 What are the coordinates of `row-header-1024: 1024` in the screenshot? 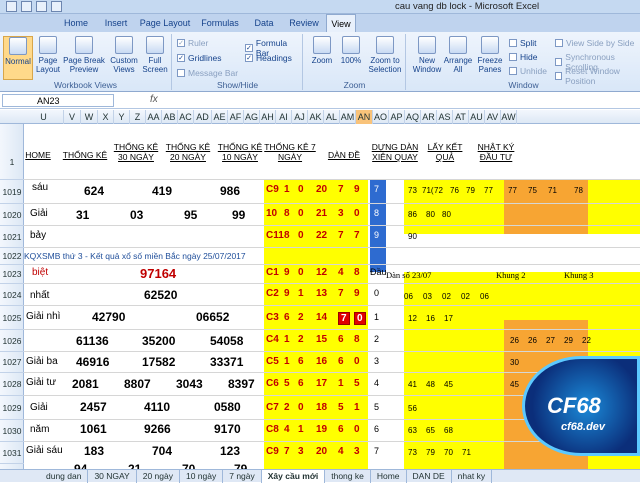 It's located at (12, 295).